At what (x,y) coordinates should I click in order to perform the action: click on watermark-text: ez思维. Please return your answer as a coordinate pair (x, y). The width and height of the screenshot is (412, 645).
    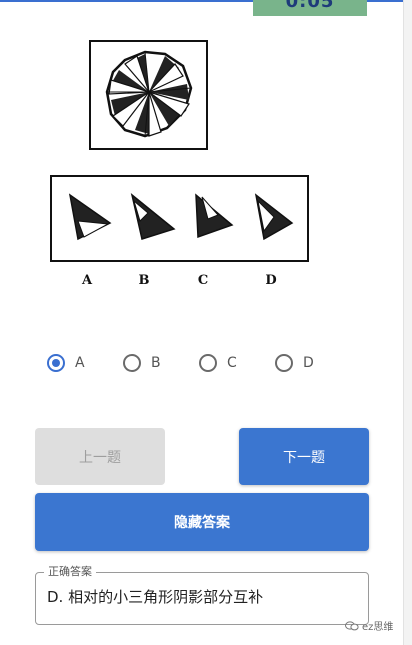
    Looking at the image, I should click on (378, 627).